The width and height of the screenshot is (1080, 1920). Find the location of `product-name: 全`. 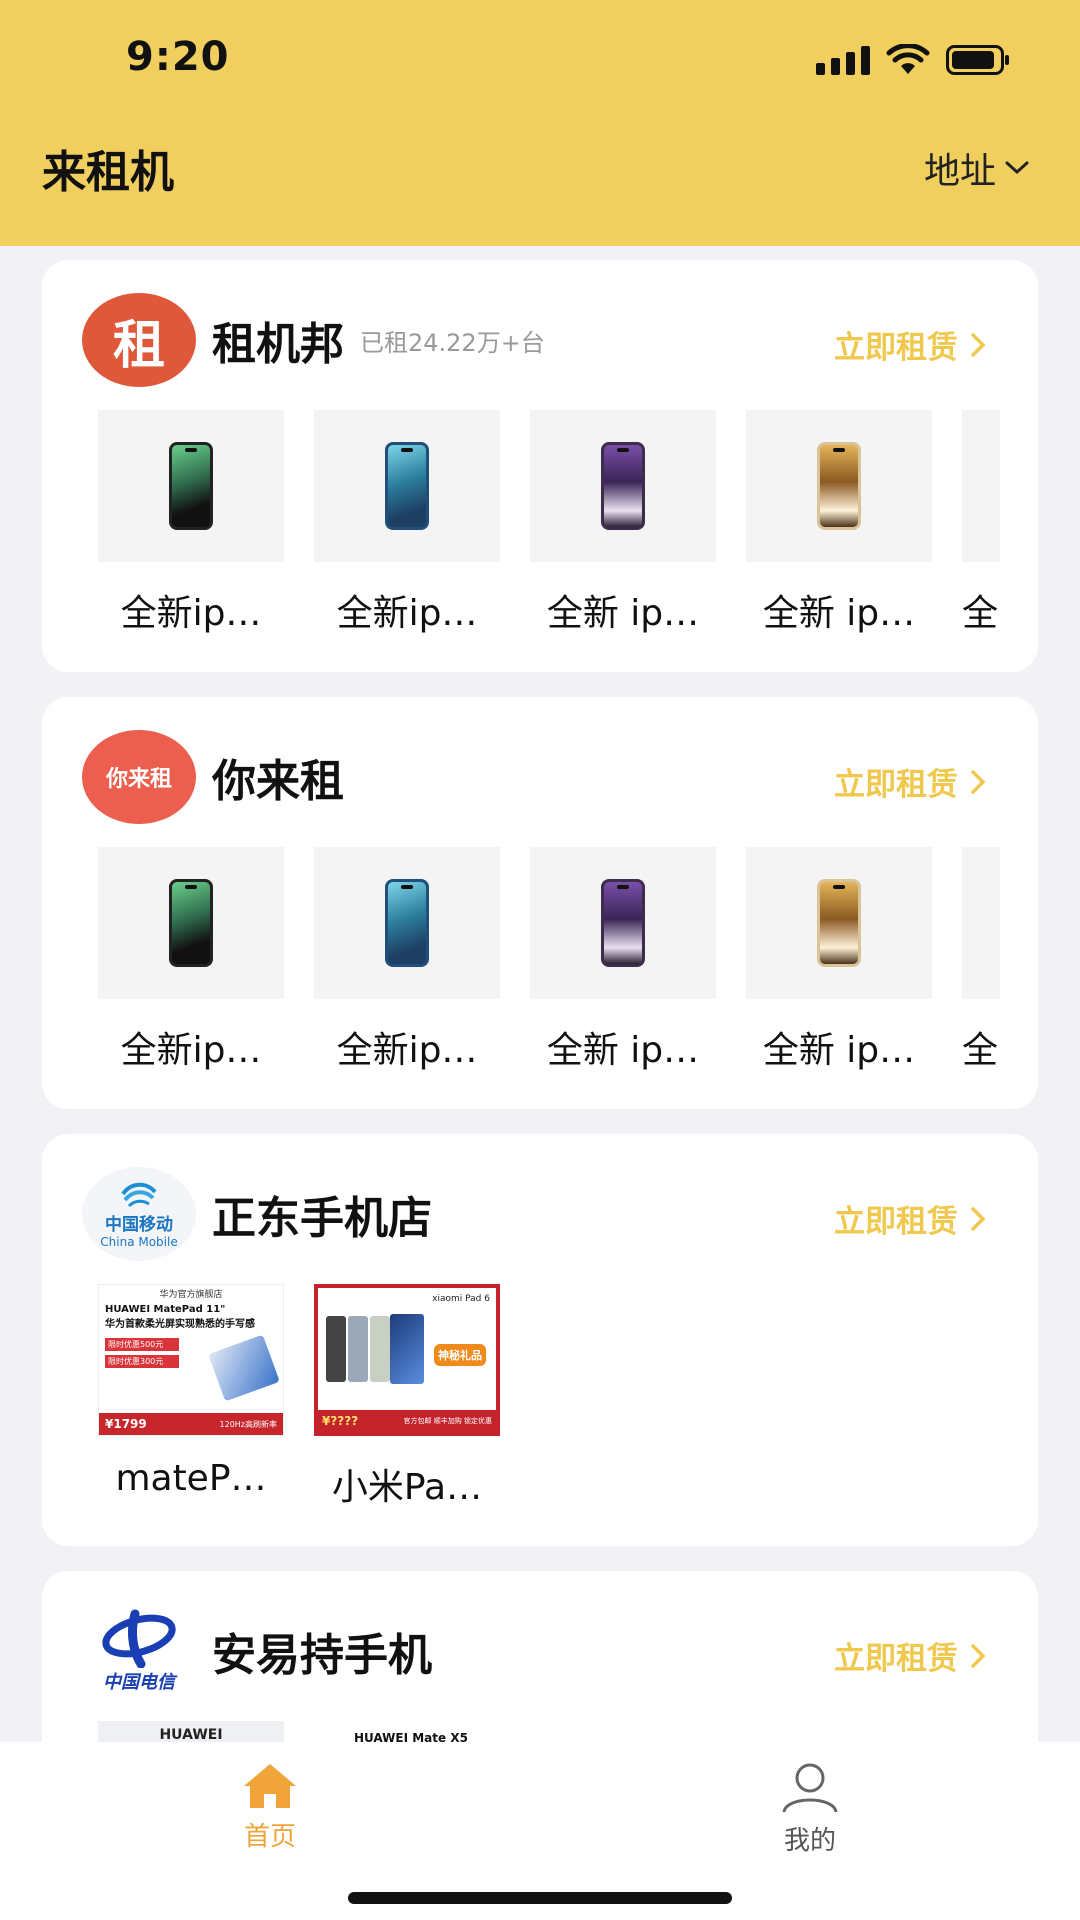

product-name: 全 is located at coordinates (980, 613).